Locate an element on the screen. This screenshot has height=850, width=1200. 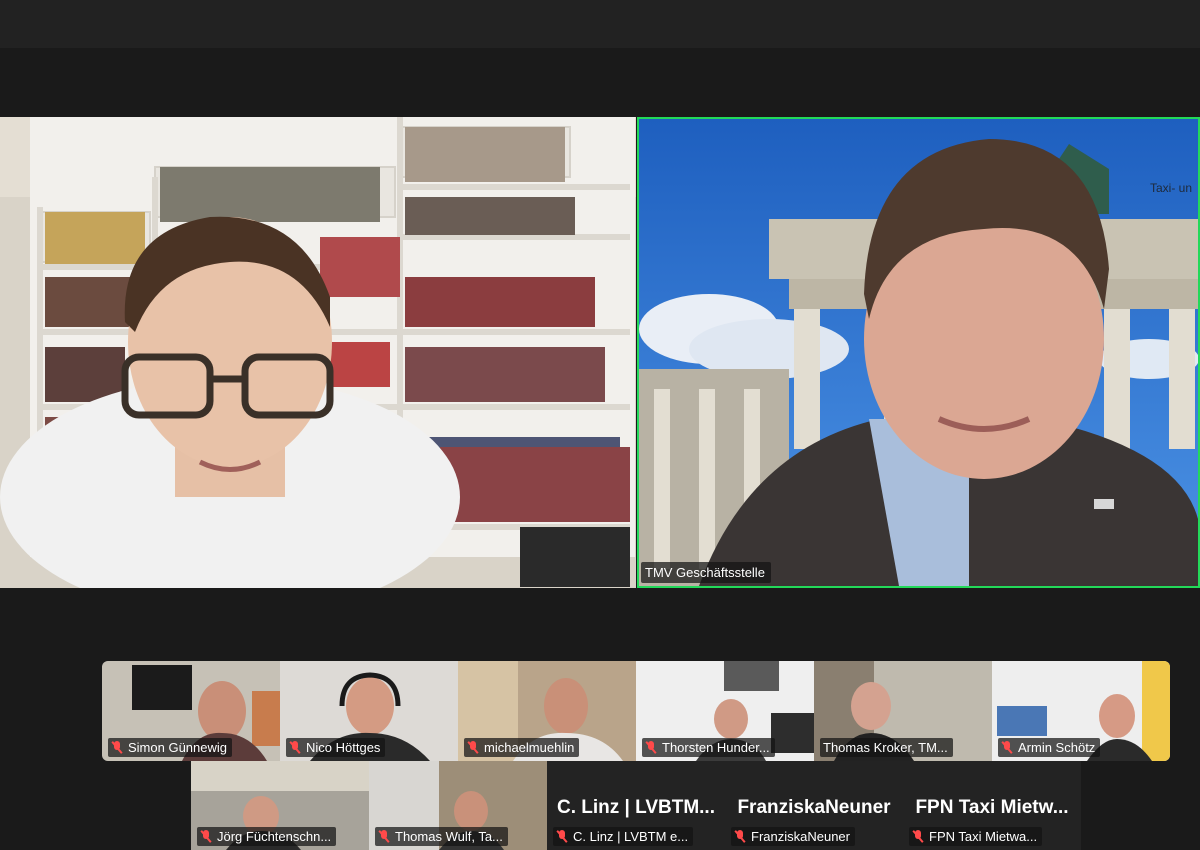
participant-display-name: FranziskaNeuner is located at coordinates (814, 807).